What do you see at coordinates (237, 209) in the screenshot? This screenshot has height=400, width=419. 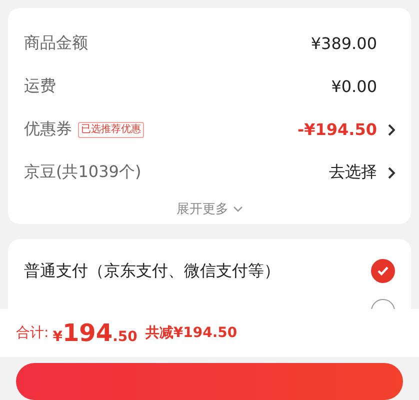 I see `chevron-down-icon` at bounding box center [237, 209].